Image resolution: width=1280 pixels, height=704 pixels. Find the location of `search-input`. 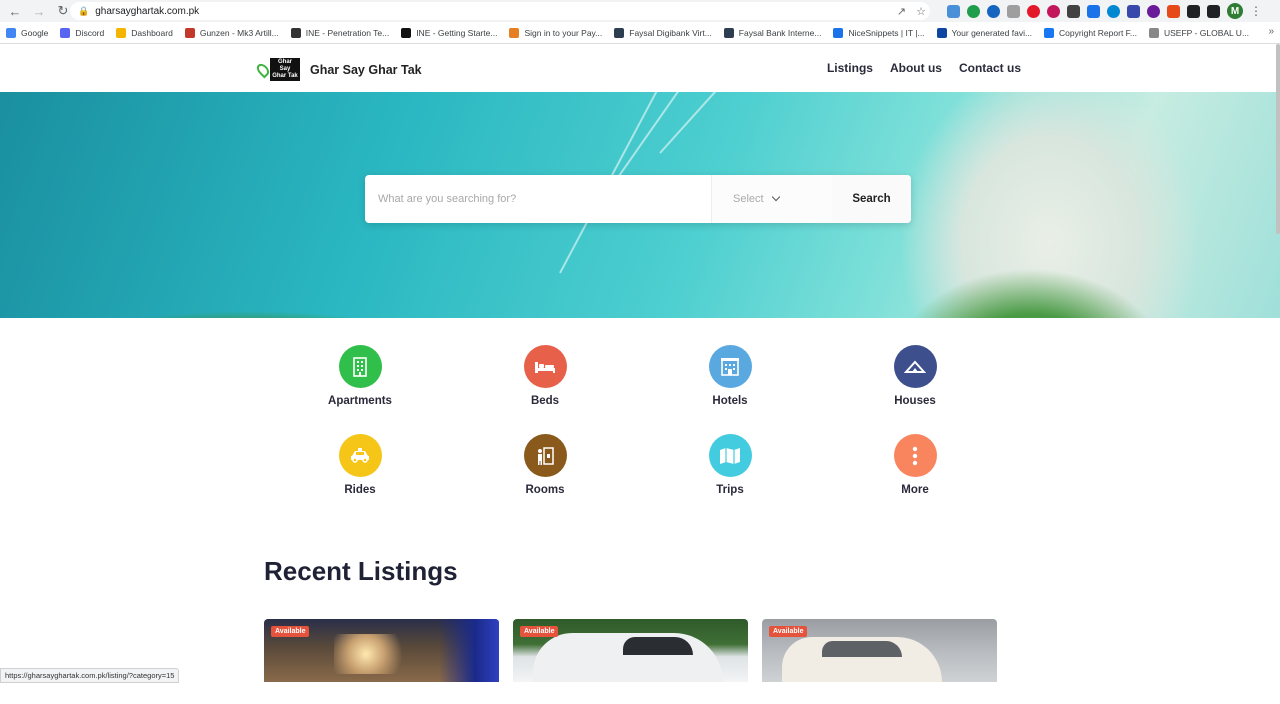

search-input is located at coordinates (538, 199).